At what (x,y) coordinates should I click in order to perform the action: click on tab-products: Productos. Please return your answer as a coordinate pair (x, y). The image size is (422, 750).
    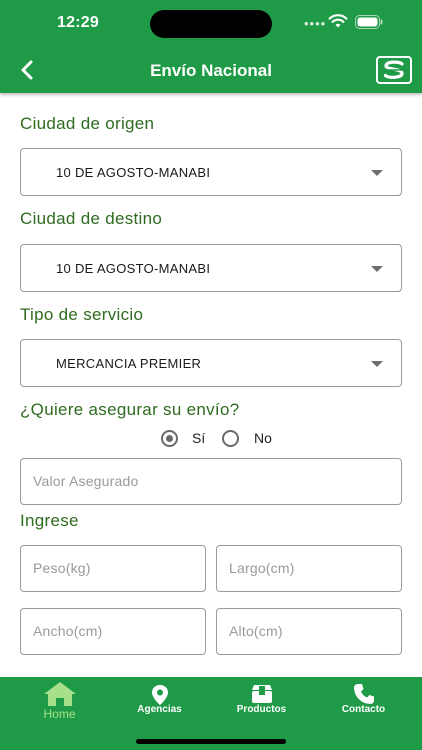
    Looking at the image, I should click on (261, 702).